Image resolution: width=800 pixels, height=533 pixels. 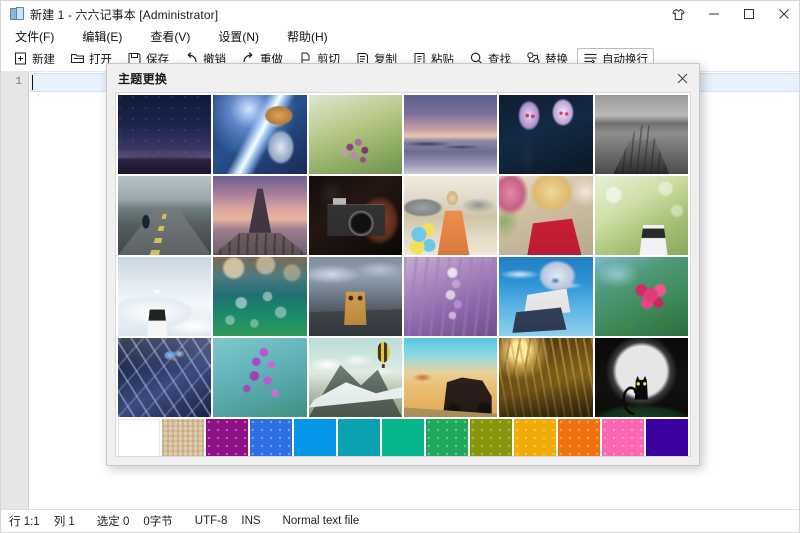 What do you see at coordinates (355, 134) in the screenshot?
I see `theme-thumb-purple-flowers-green` at bounding box center [355, 134].